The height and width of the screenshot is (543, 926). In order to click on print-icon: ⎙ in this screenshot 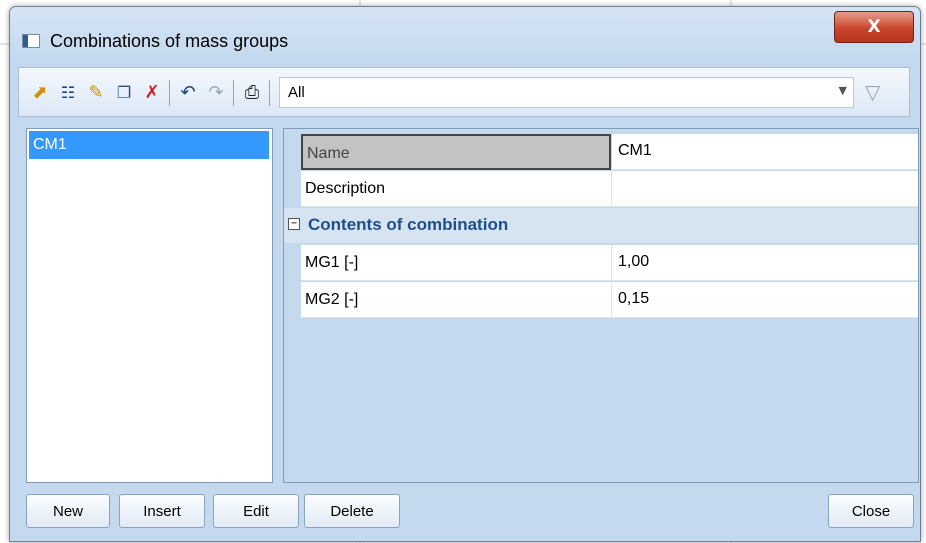, I will do `click(252, 93)`.